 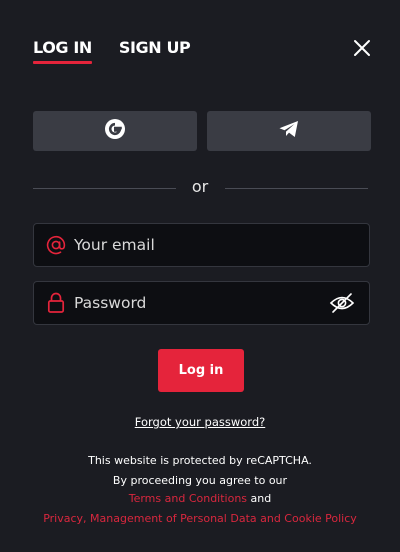 What do you see at coordinates (56, 303) in the screenshot?
I see `lock-icon` at bounding box center [56, 303].